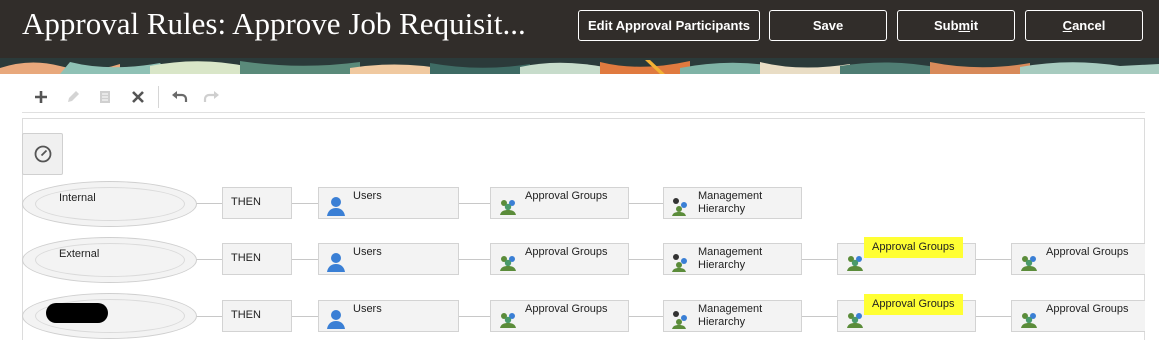  I want to click on condition-label: Internal, so click(77, 198).